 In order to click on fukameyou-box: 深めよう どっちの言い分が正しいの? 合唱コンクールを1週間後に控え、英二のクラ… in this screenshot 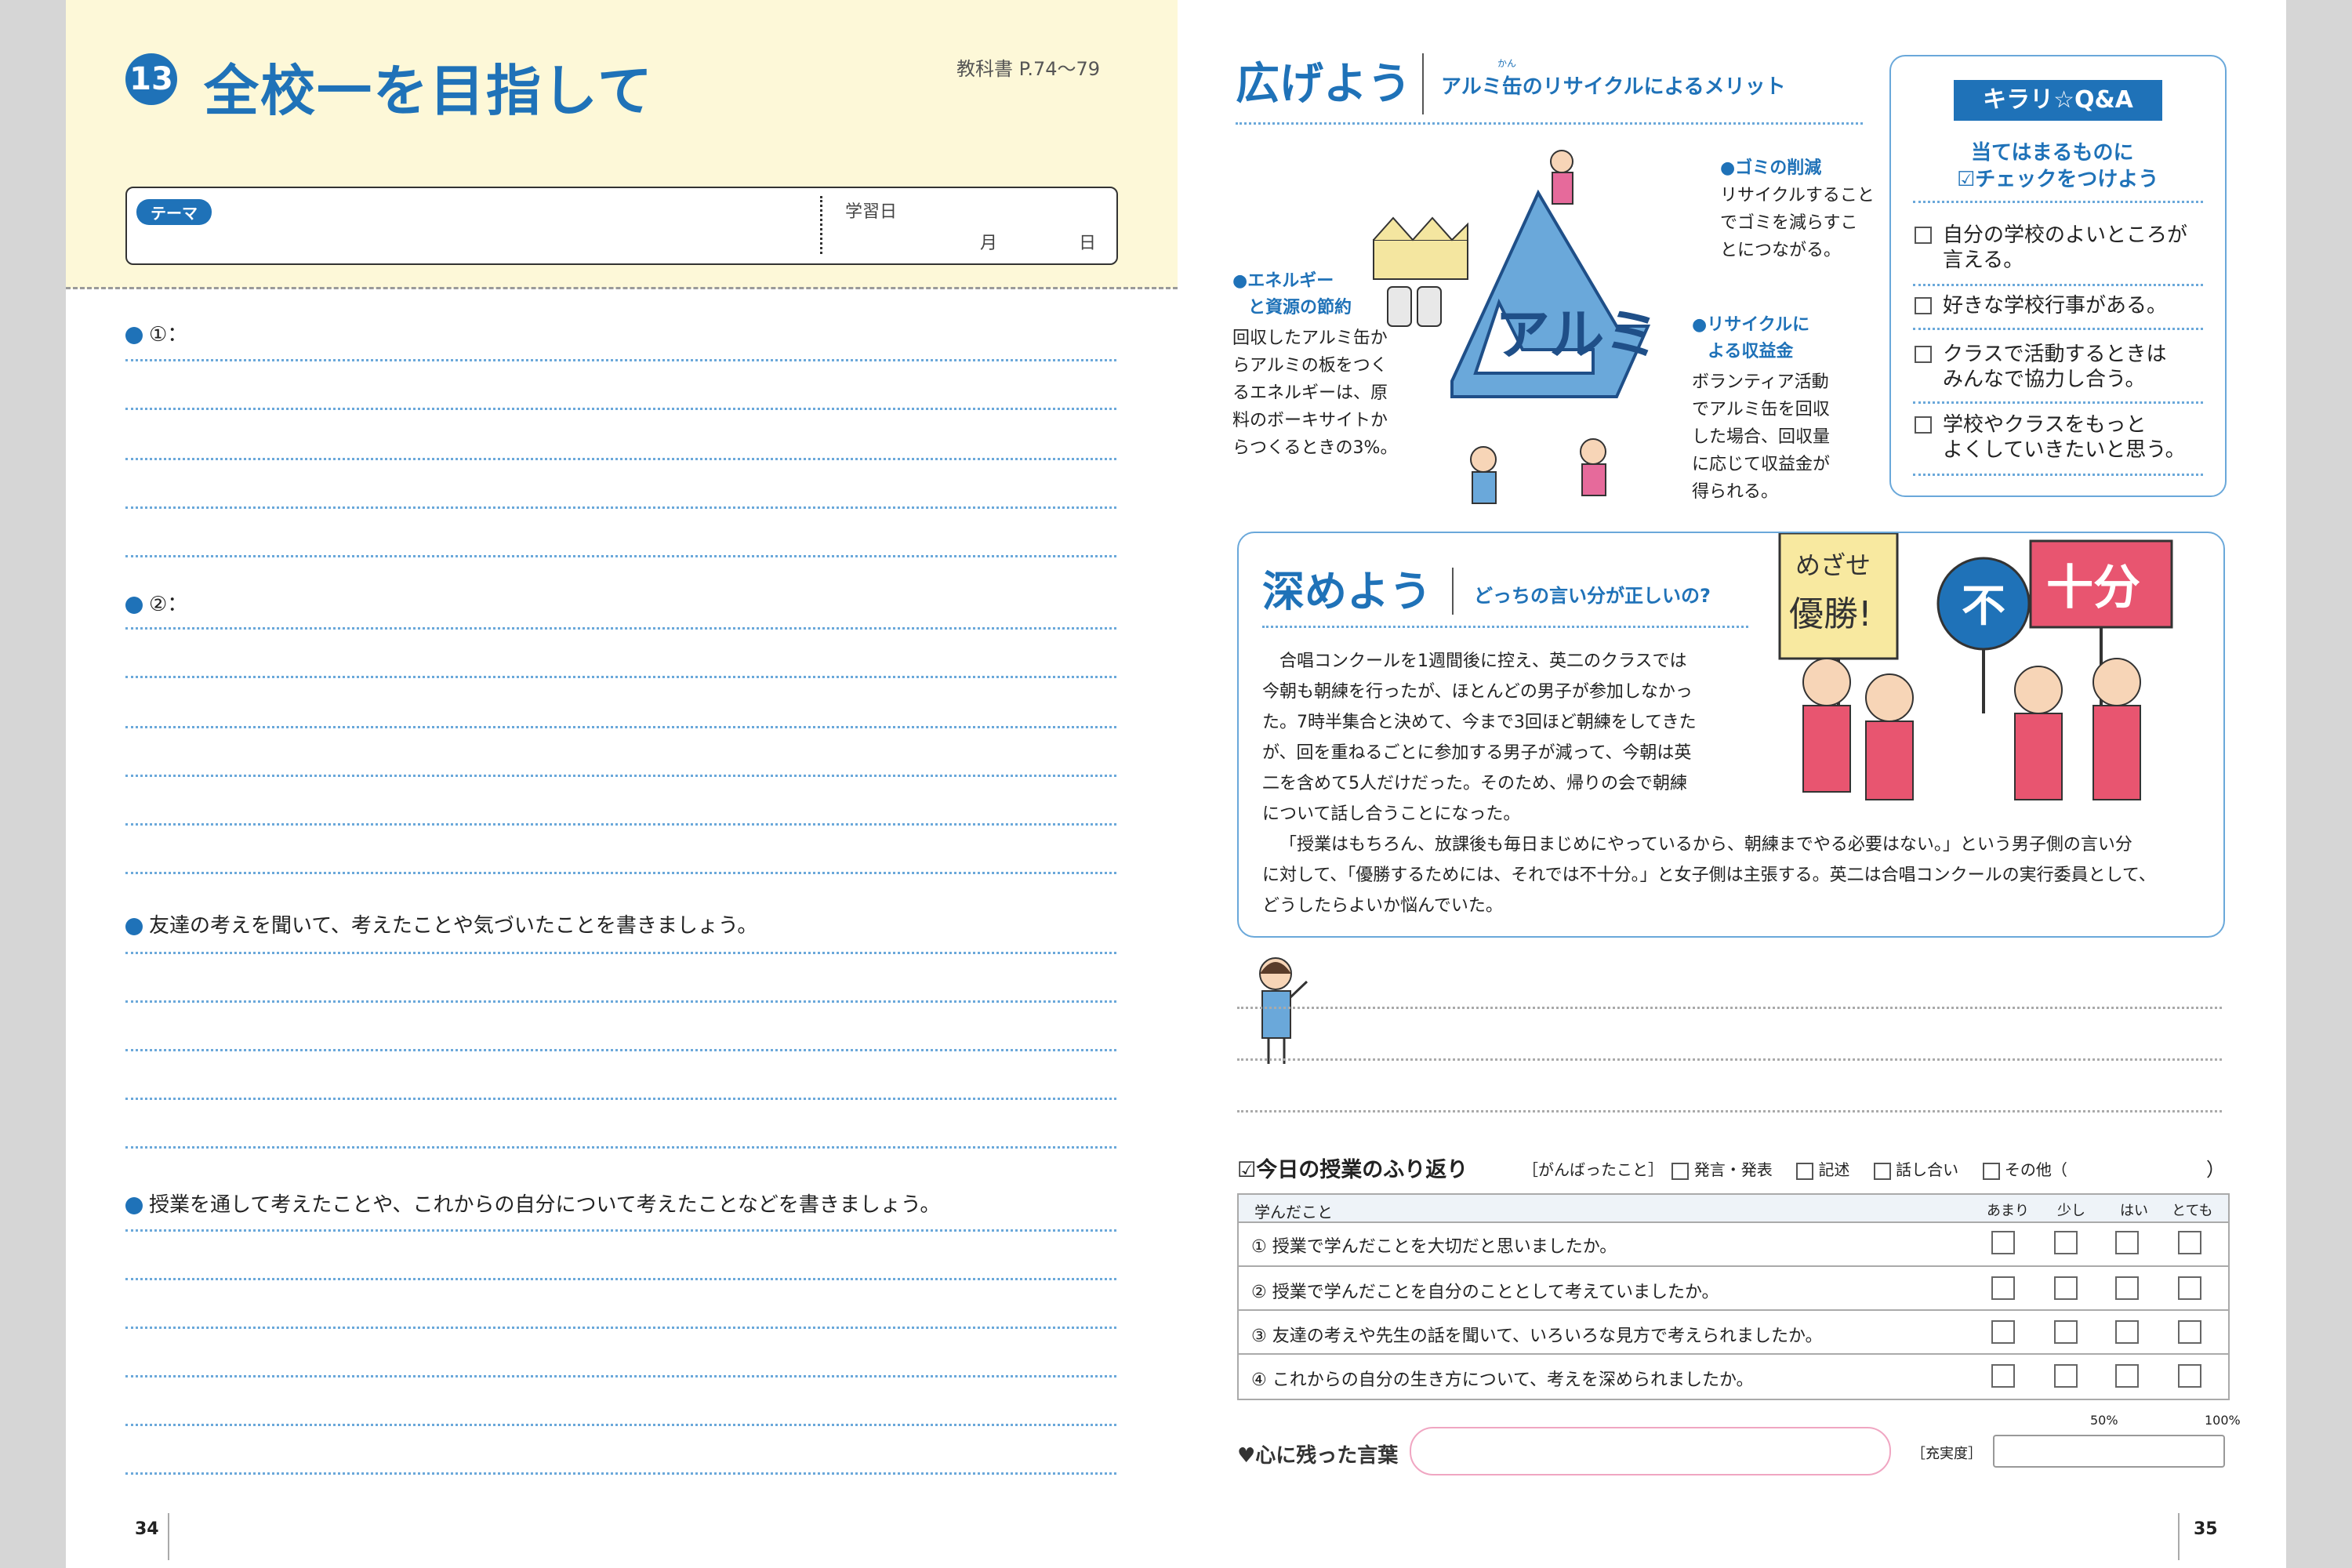, I will do `click(1731, 735)`.